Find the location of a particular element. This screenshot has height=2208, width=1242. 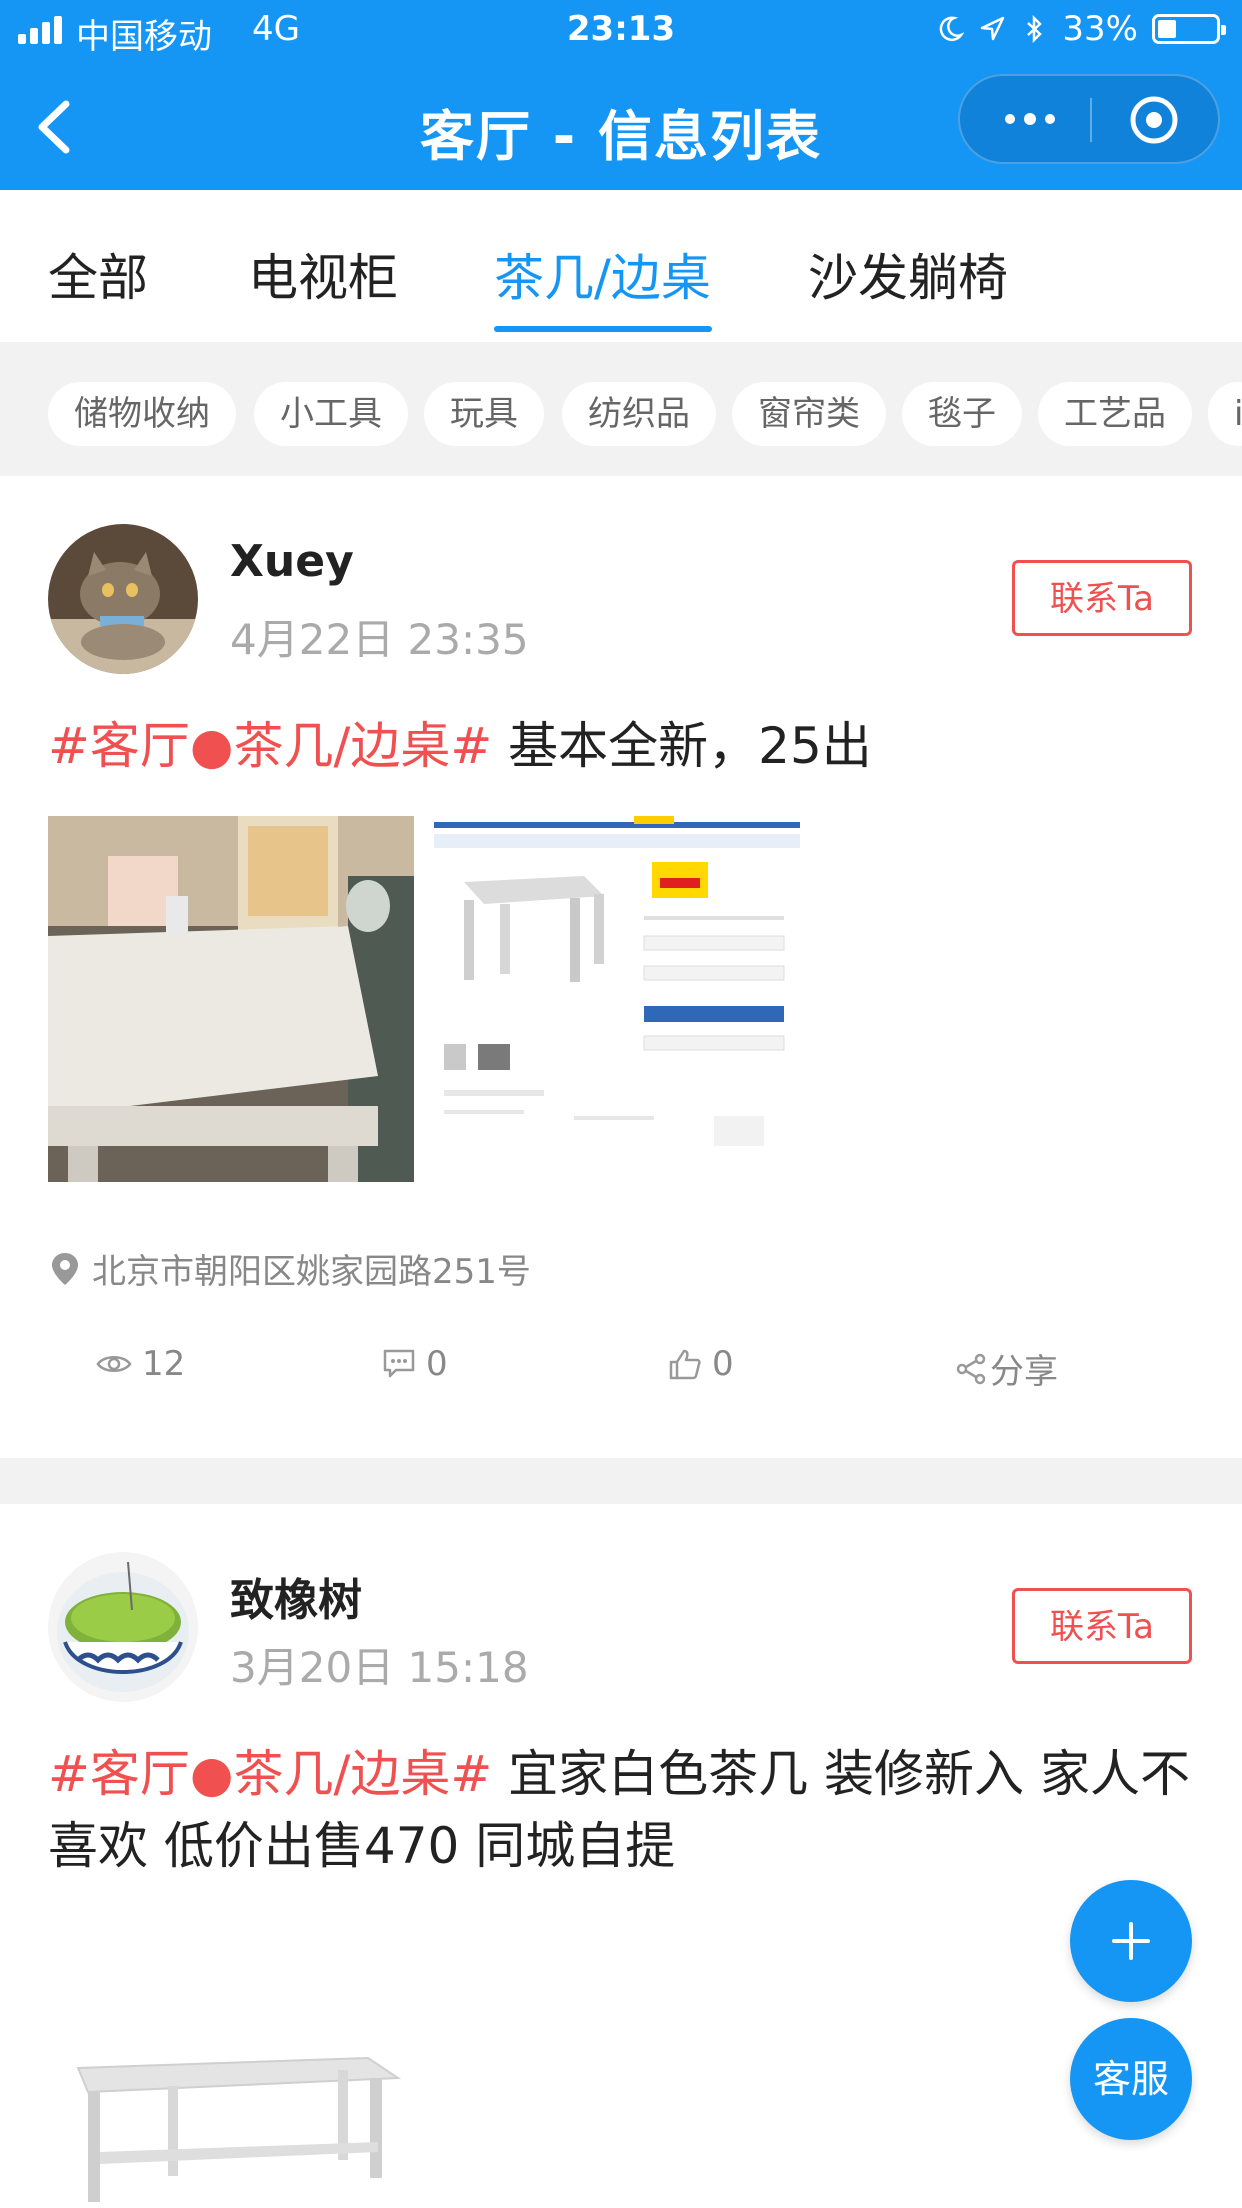

comments-value: 0 is located at coordinates (437, 1364).